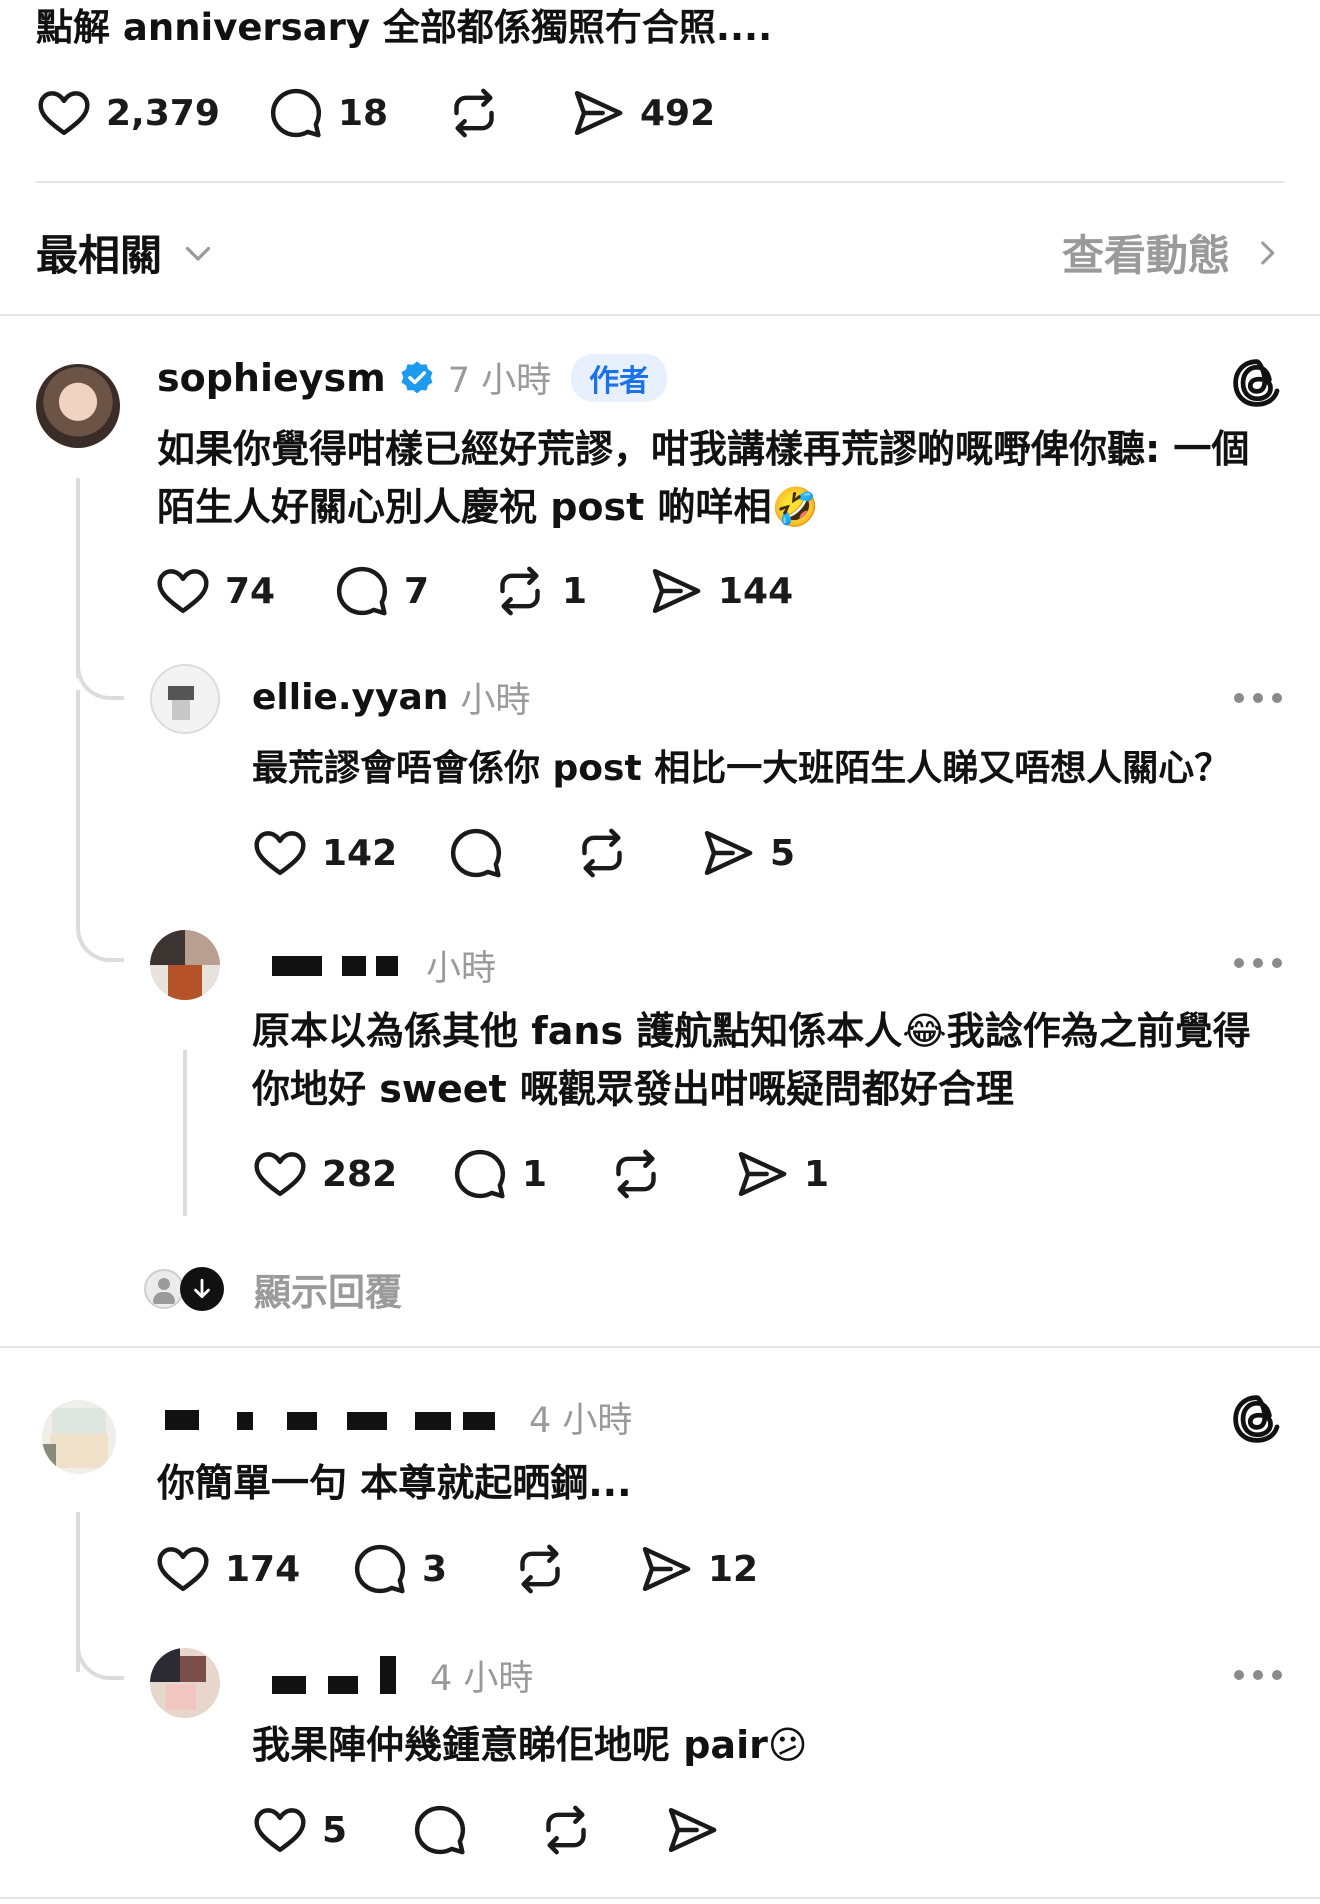 The image size is (1320, 1904). Describe the element at coordinates (360, 853) in the screenshot. I see `like-count: 142` at that location.